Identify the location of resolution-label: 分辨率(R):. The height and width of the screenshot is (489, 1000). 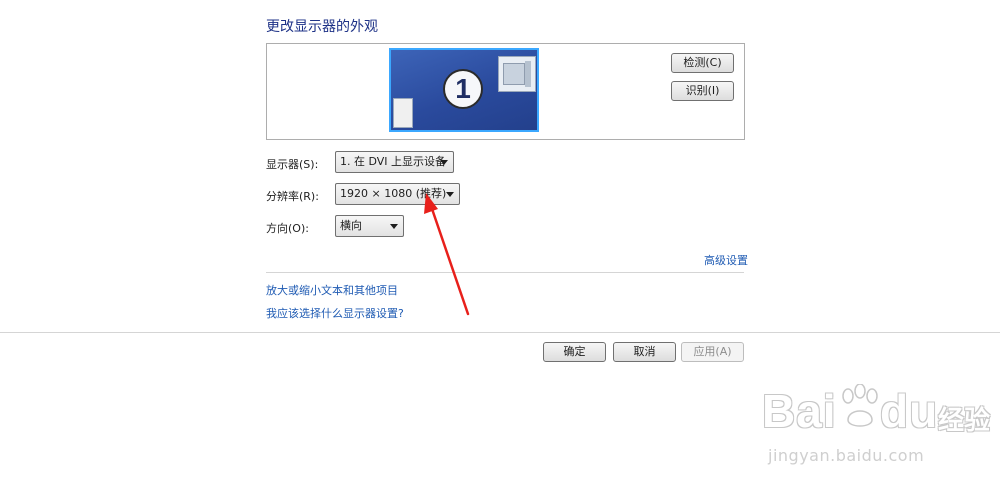
(292, 196).